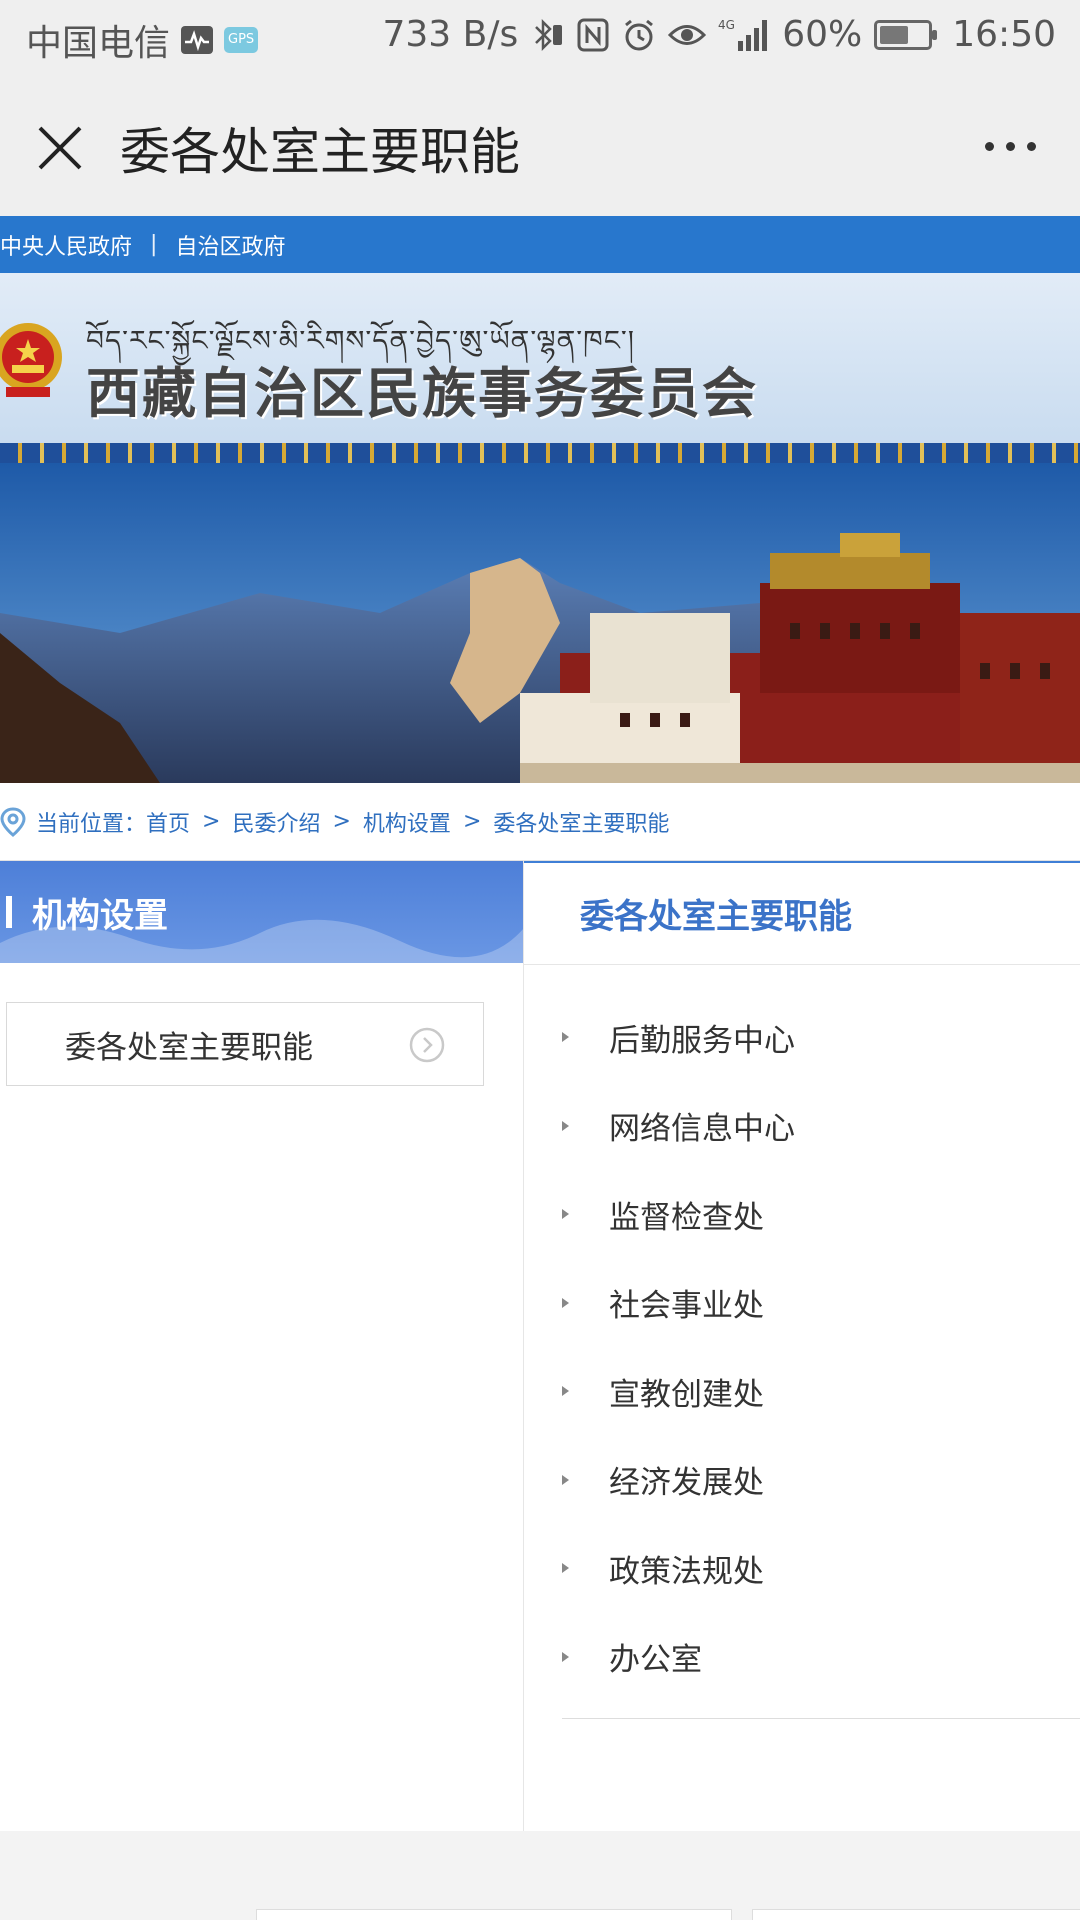  What do you see at coordinates (276, 822) in the screenshot?
I see `breadcrumb-intro: 民委介绍` at bounding box center [276, 822].